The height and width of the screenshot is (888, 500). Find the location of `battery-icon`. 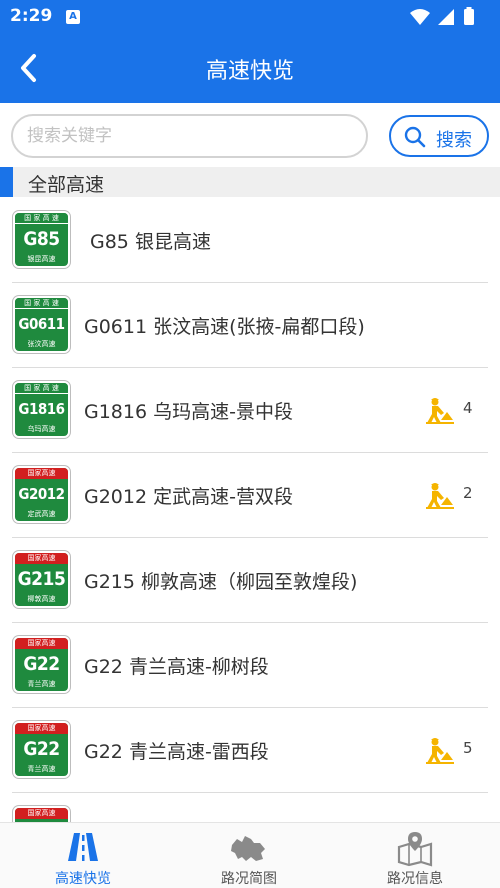

battery-icon is located at coordinates (469, 17).